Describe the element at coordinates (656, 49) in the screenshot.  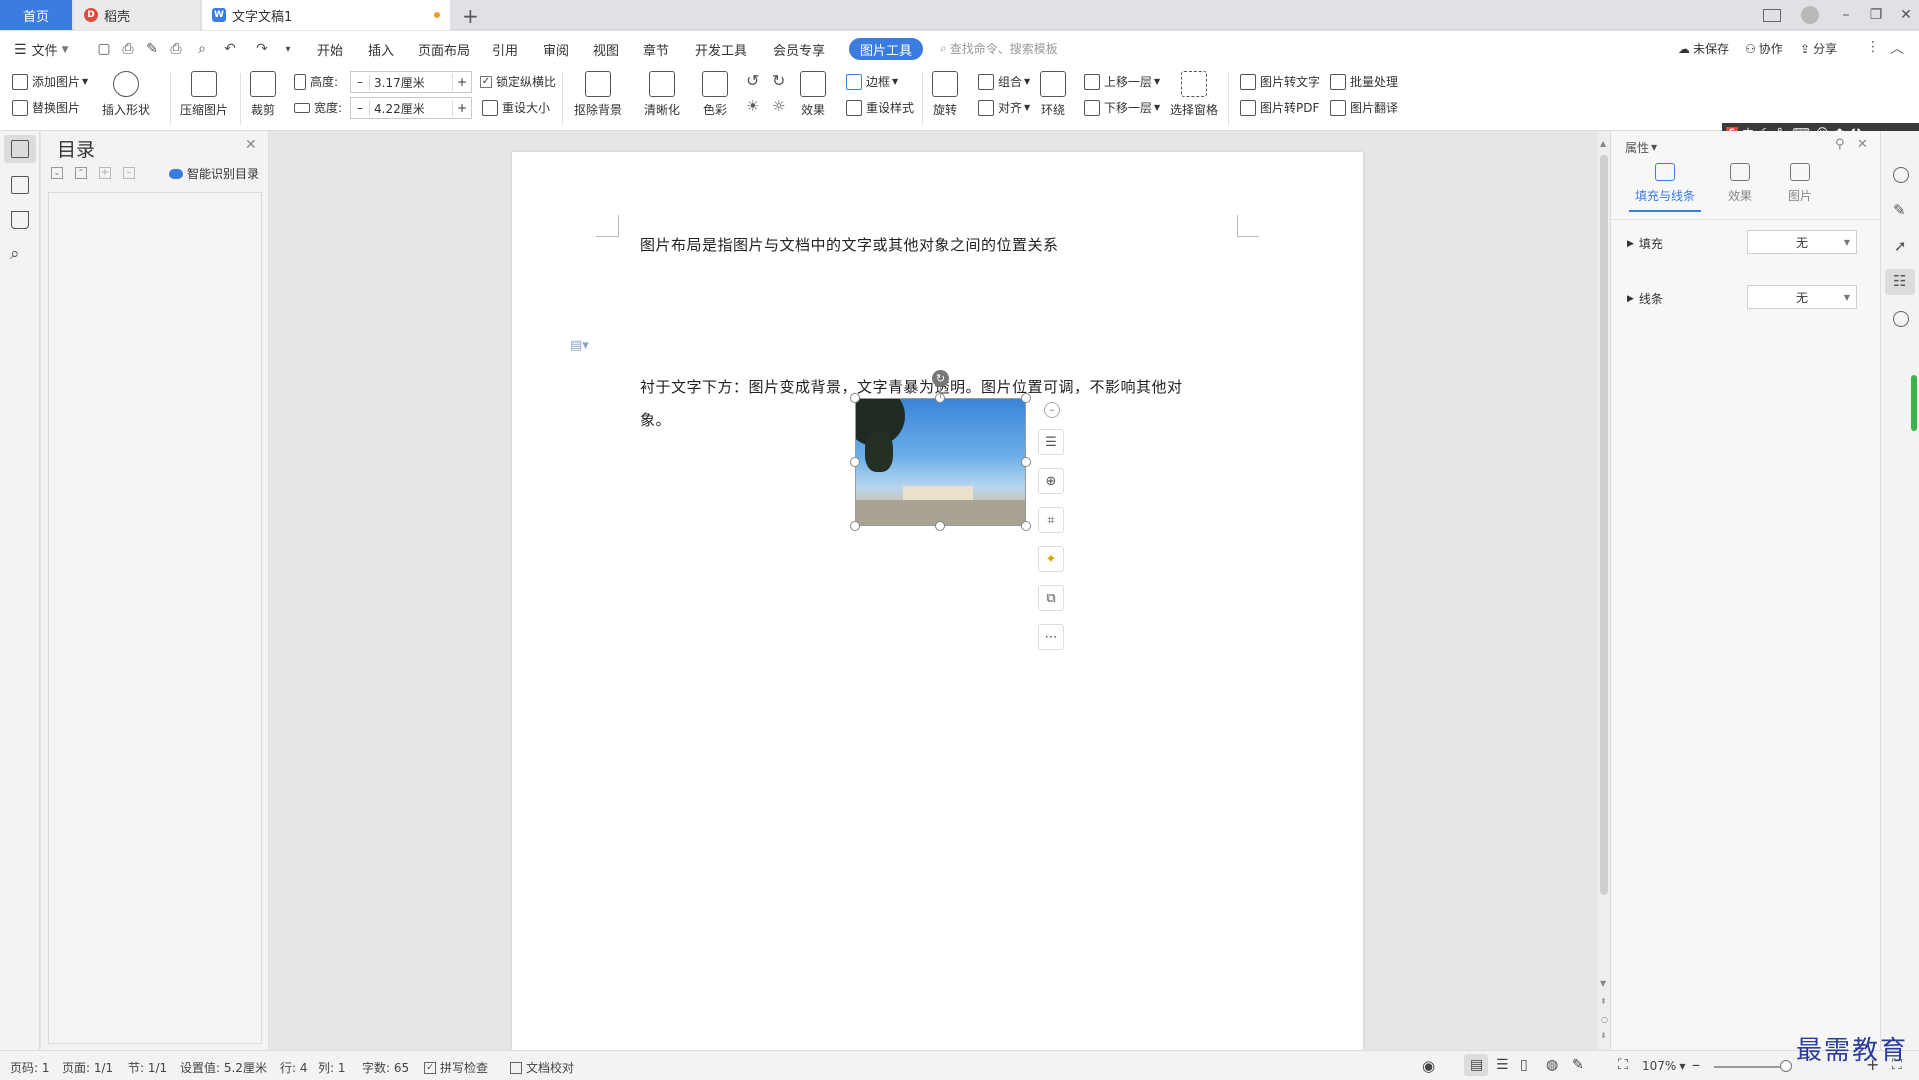
I see `menu-item-6: 章节` at that location.